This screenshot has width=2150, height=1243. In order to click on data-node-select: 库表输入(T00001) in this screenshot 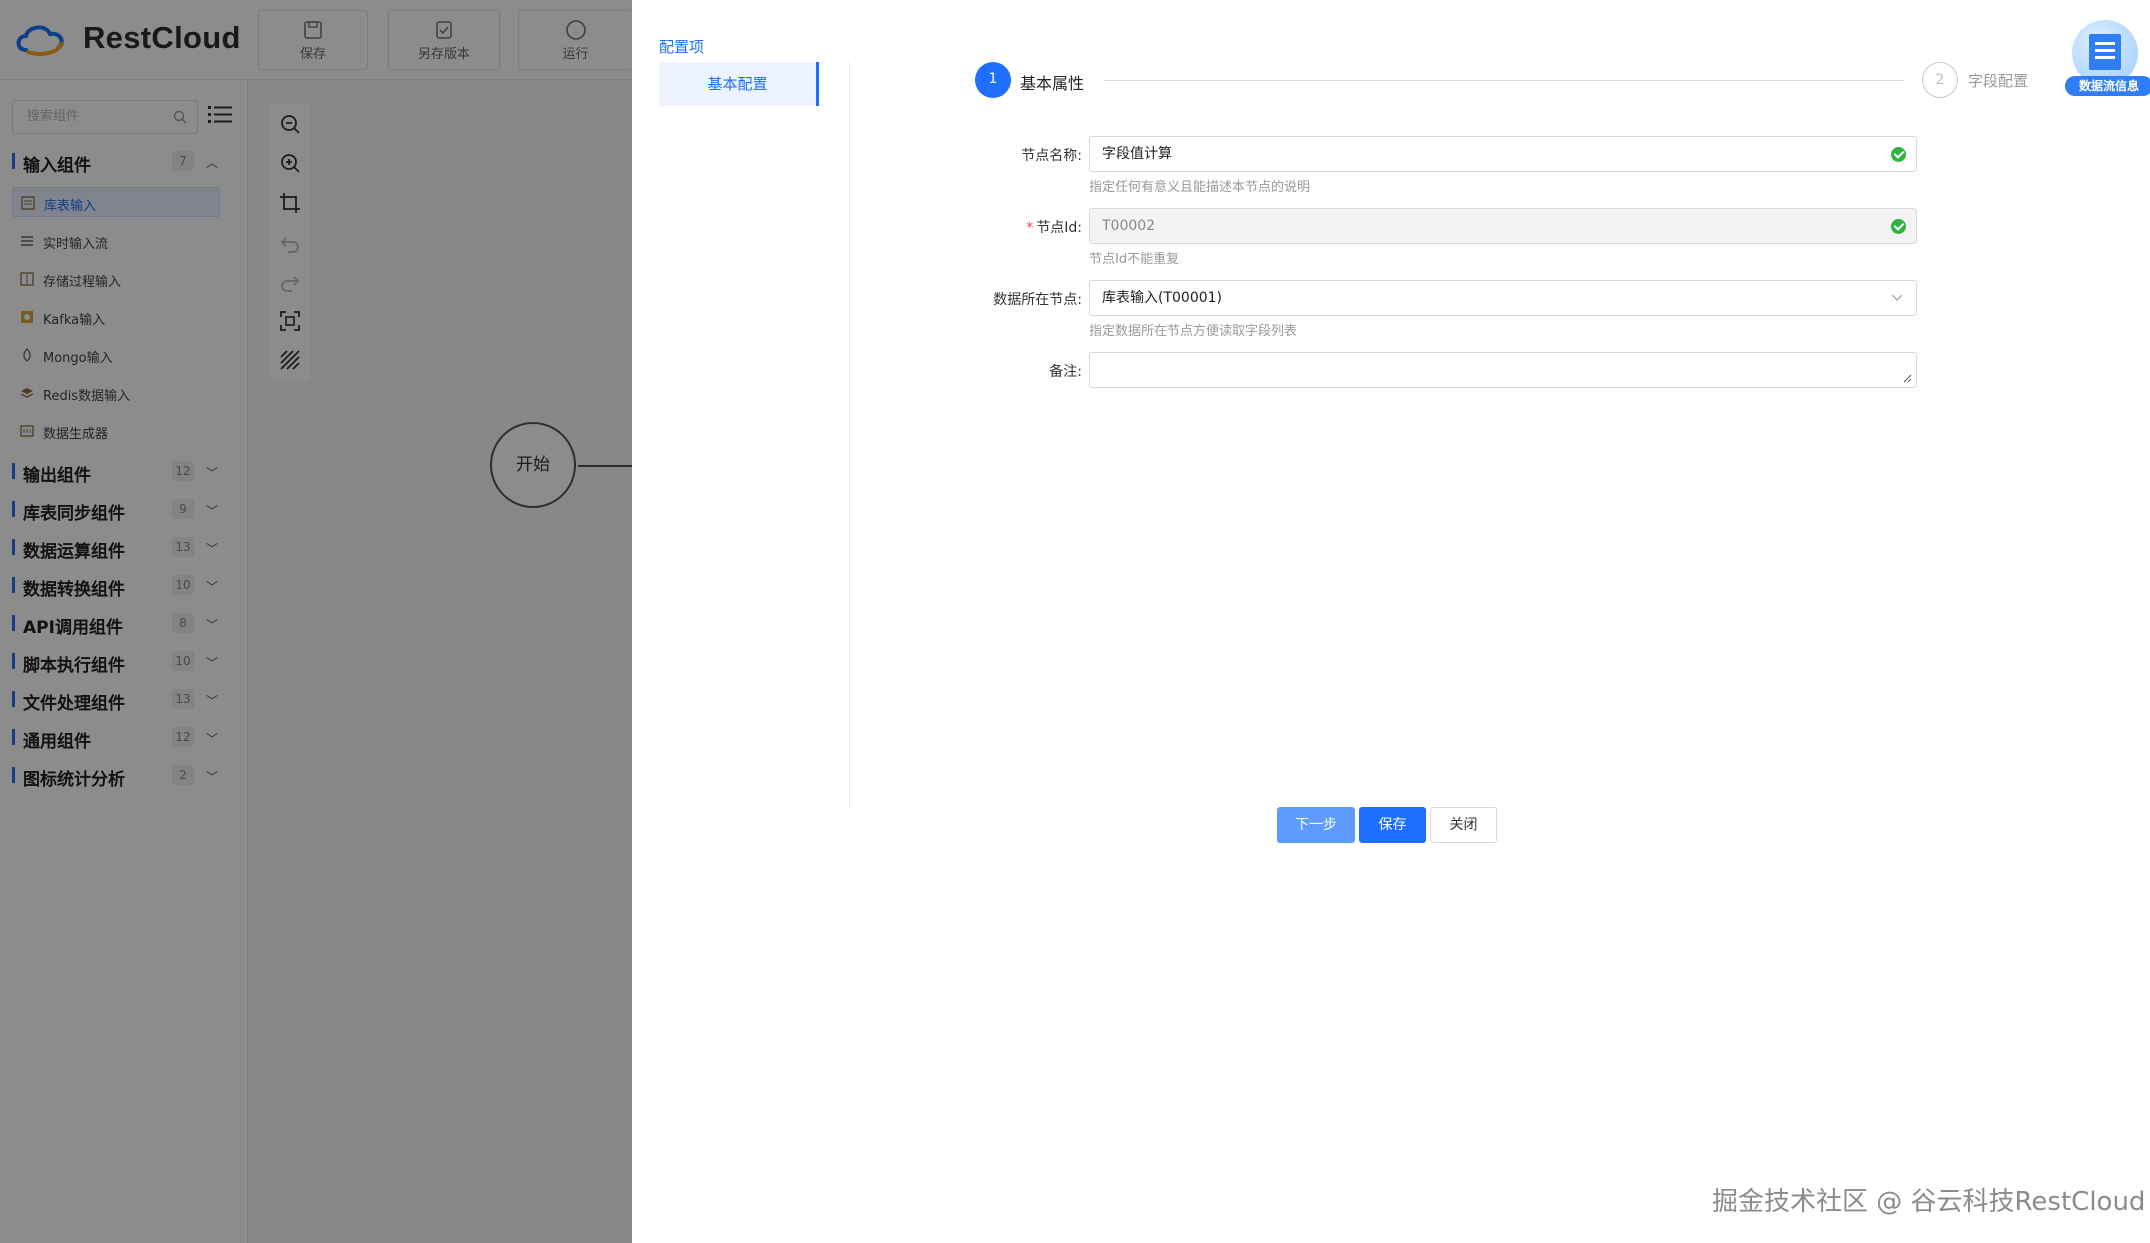, I will do `click(1503, 298)`.